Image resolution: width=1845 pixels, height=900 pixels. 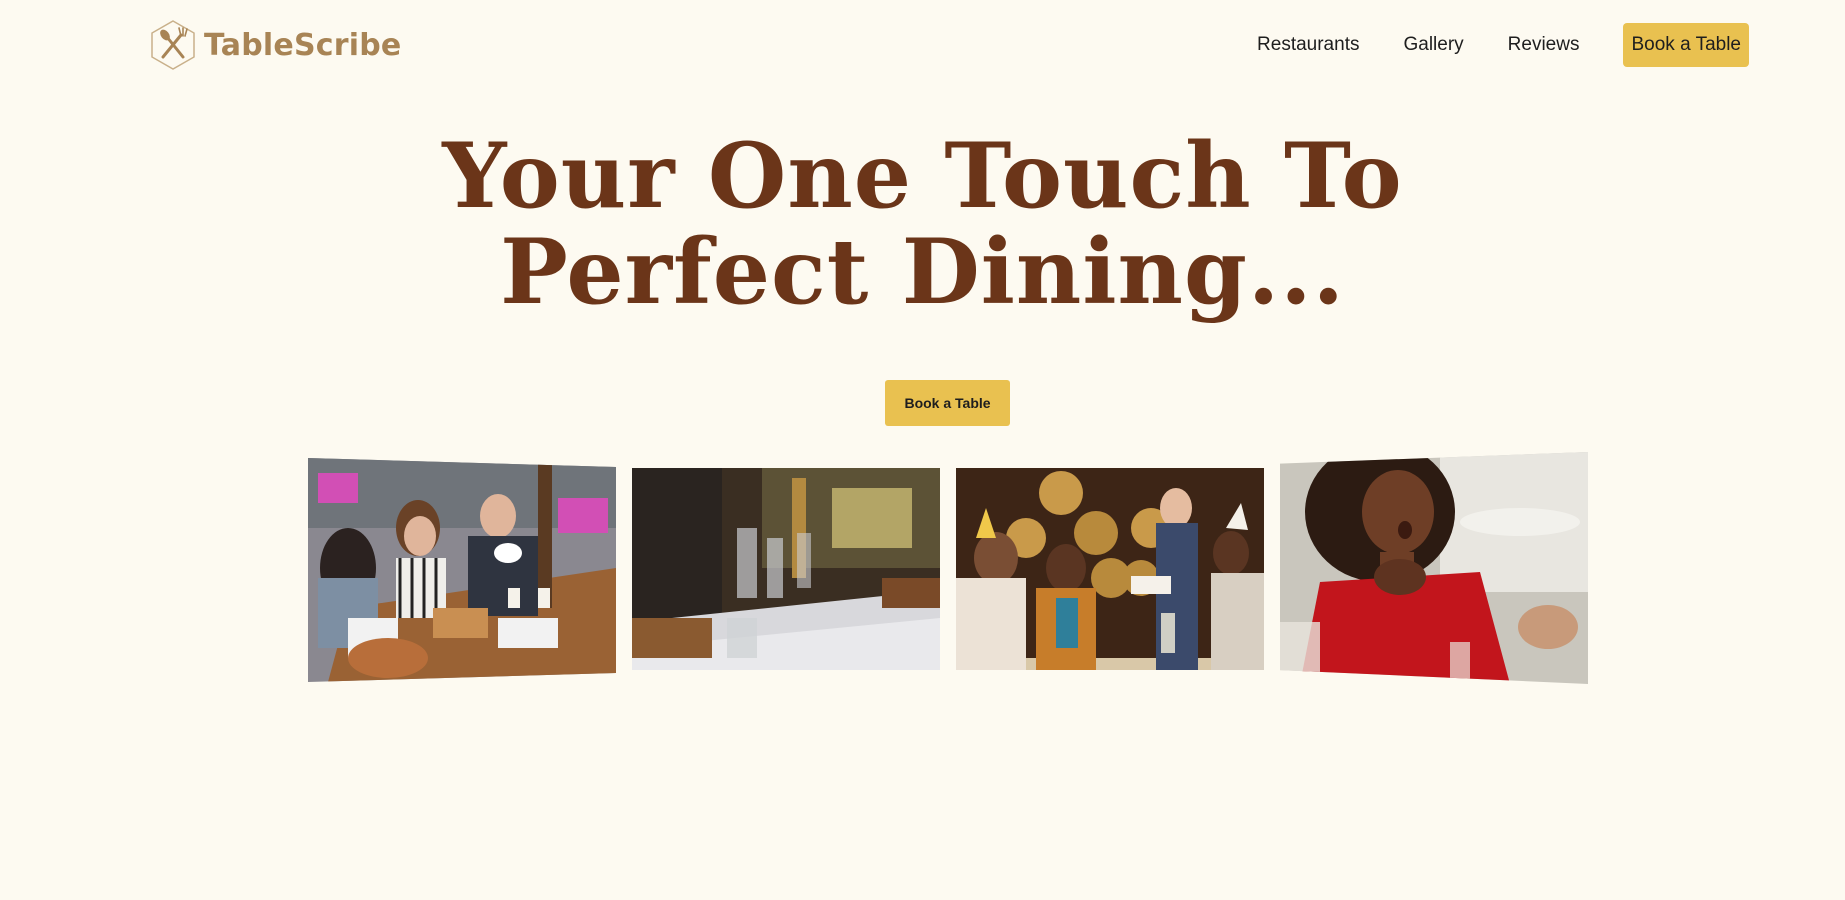 What do you see at coordinates (786, 569) in the screenshot?
I see `set-restaurant-table-photo` at bounding box center [786, 569].